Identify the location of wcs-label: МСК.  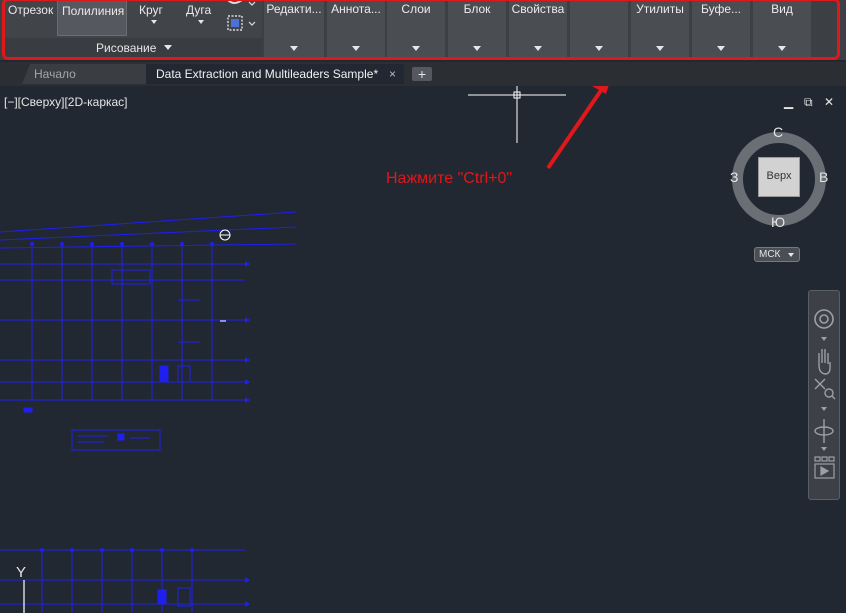
(770, 254).